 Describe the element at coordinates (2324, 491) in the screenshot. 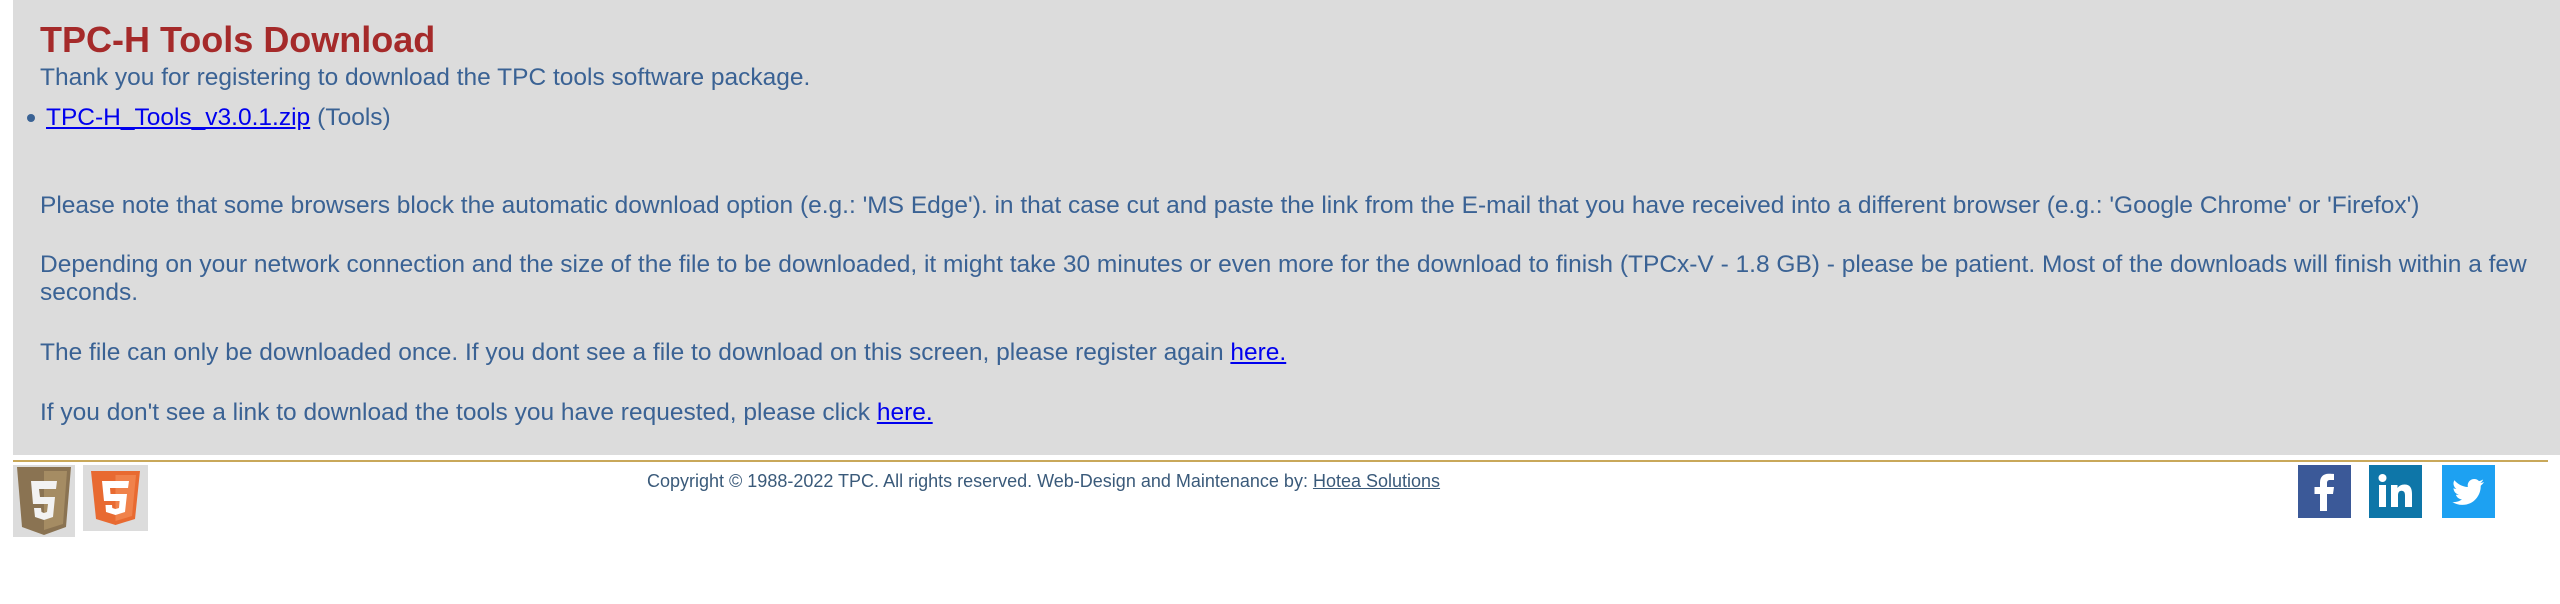

I see `facebook-icon` at that location.